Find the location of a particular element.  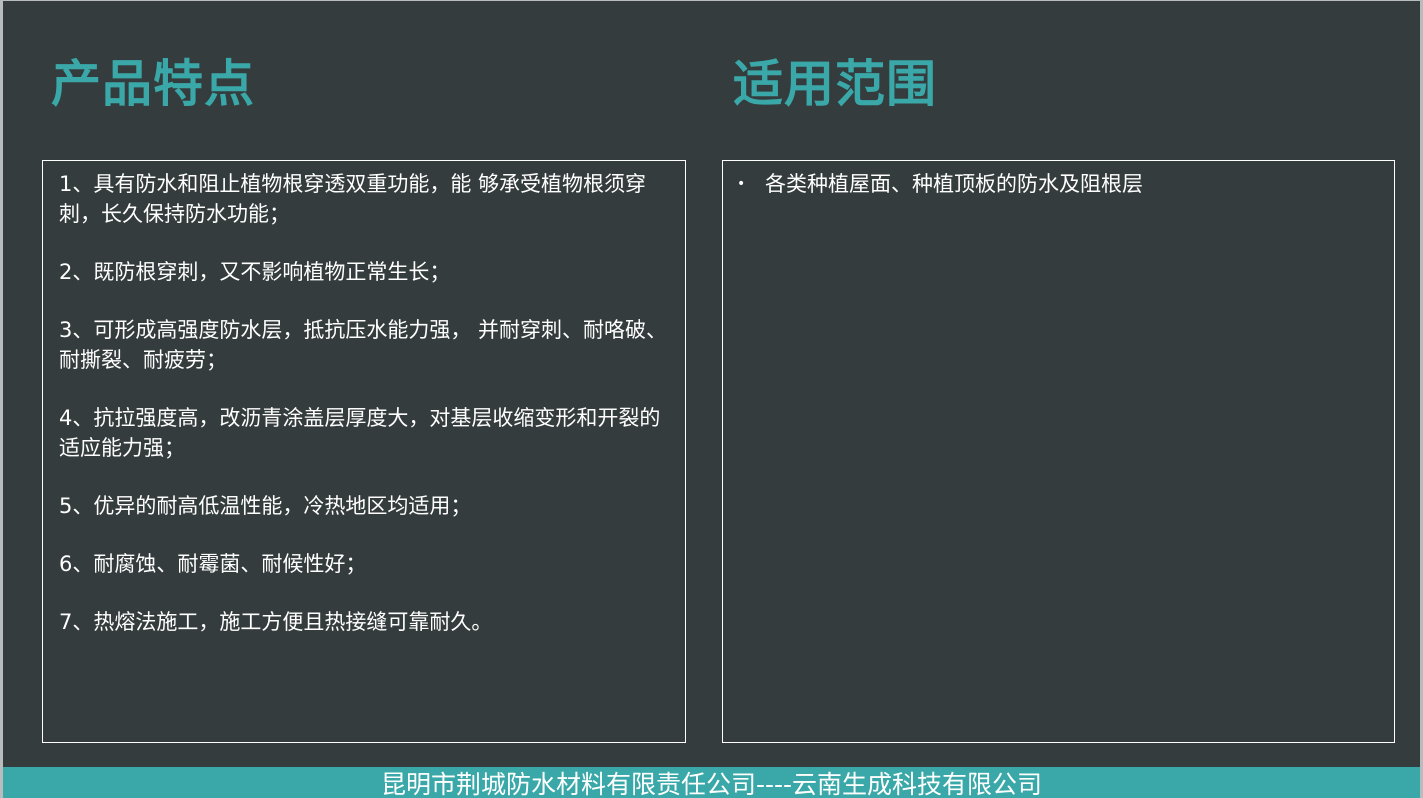

feature-item-6: 6、耐腐蚀、耐霉菌、耐候性好； is located at coordinates (213, 564).